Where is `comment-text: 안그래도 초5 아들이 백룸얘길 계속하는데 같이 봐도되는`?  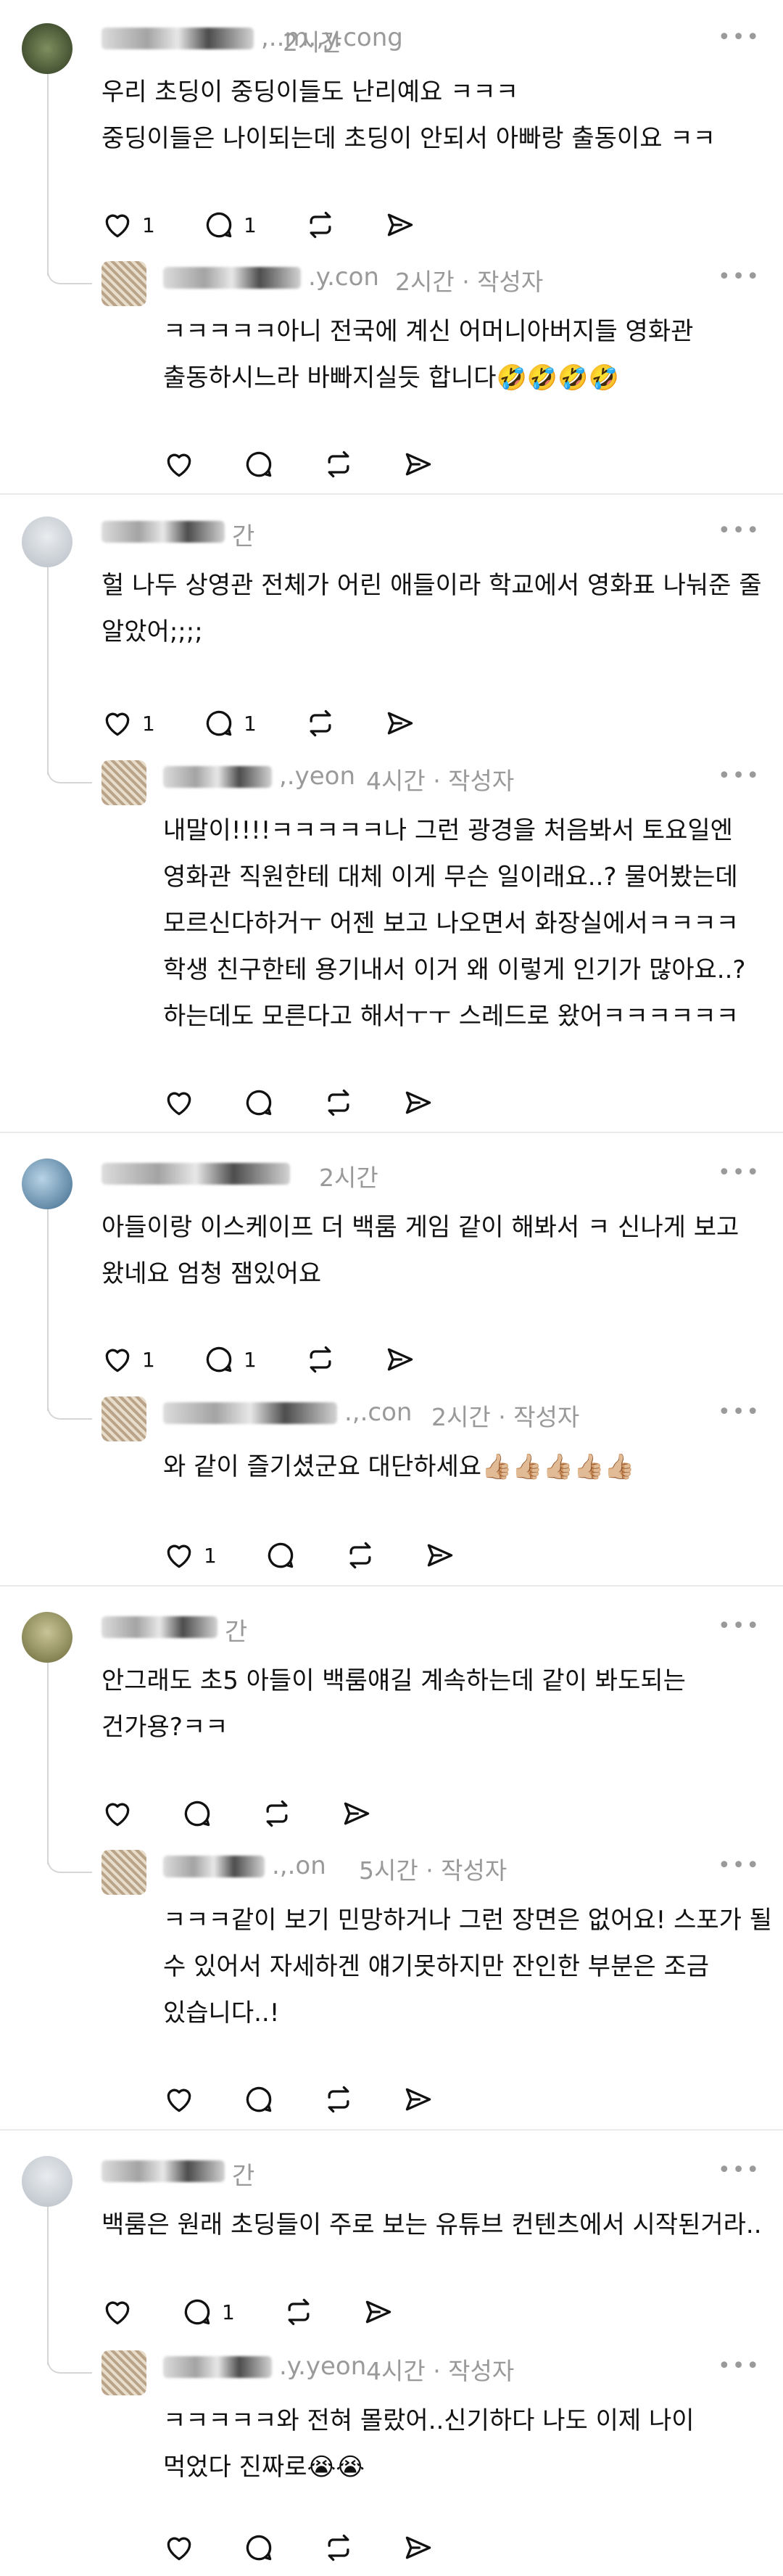 comment-text: 안그래도 초5 아들이 백룸얘길 계속하는데 같이 봐도되는 is located at coordinates (394, 1680).